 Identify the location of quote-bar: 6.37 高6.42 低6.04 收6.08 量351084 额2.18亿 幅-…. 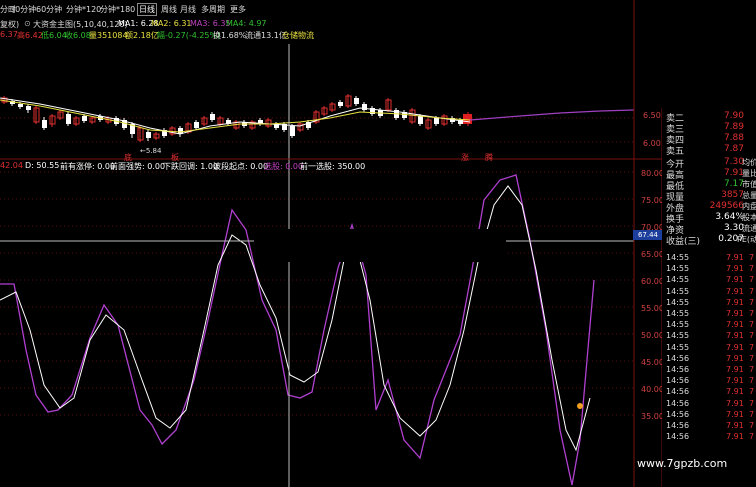
(320, 35).